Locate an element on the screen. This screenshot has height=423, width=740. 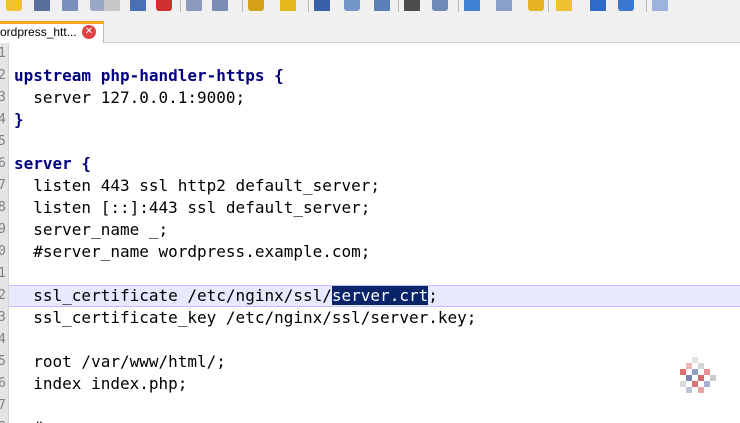
code-line: listen [::]:443 ssl default_server; is located at coordinates (192, 208).